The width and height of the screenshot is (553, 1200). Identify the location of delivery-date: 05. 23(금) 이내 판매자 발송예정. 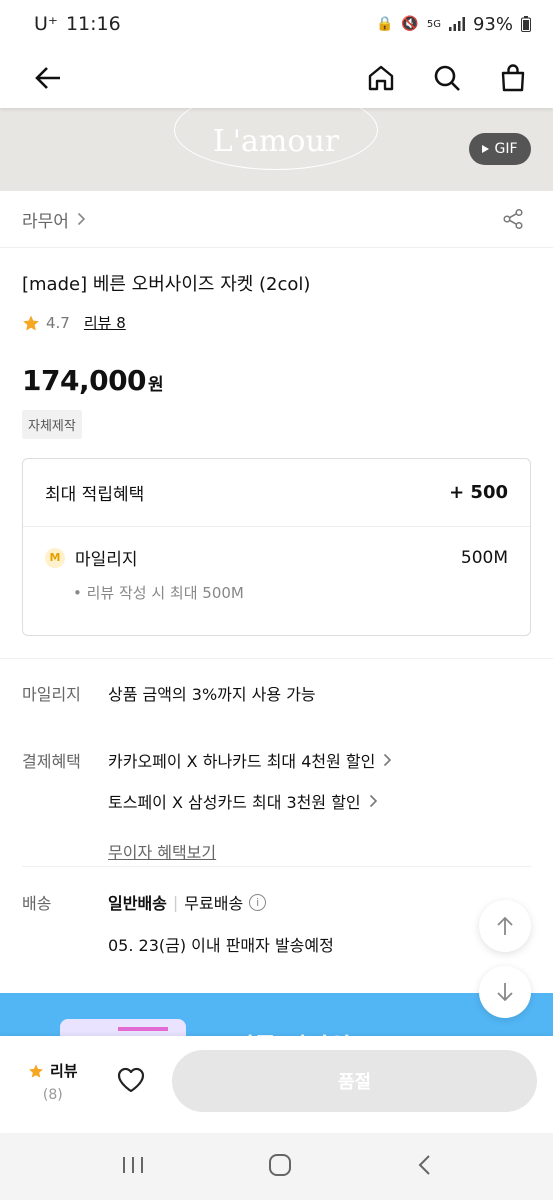
(221, 945).